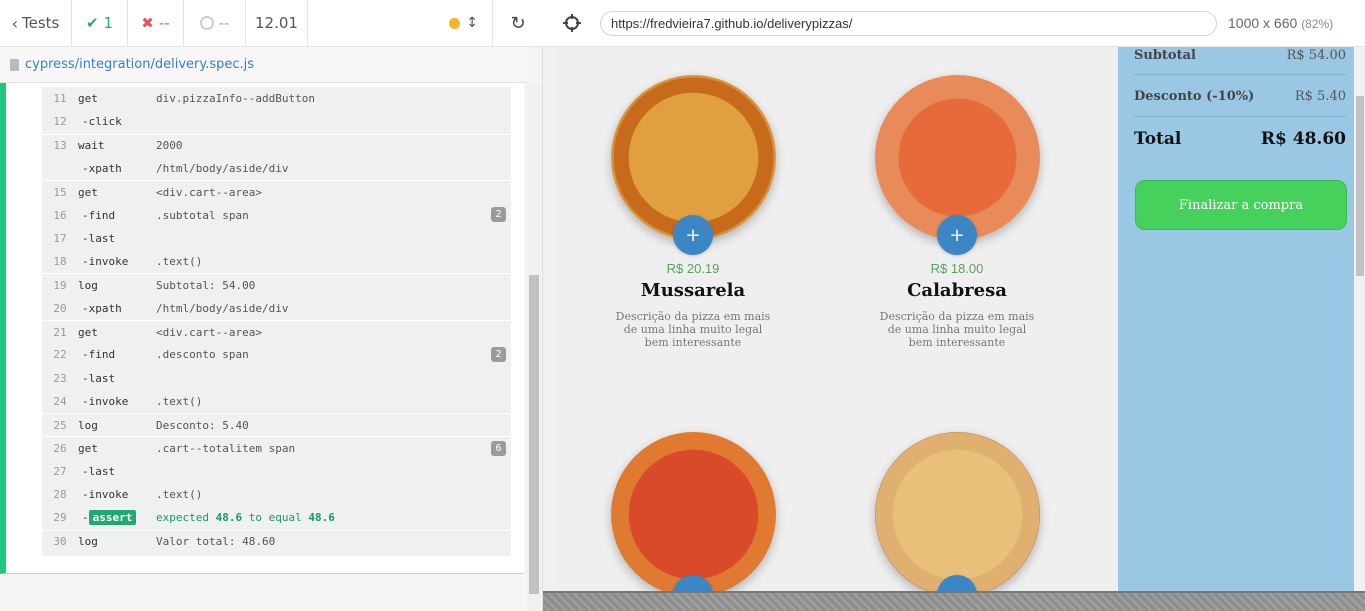 The height and width of the screenshot is (611, 1365). What do you see at coordinates (572, 23) in the screenshot?
I see `selector-playground-icon` at bounding box center [572, 23].